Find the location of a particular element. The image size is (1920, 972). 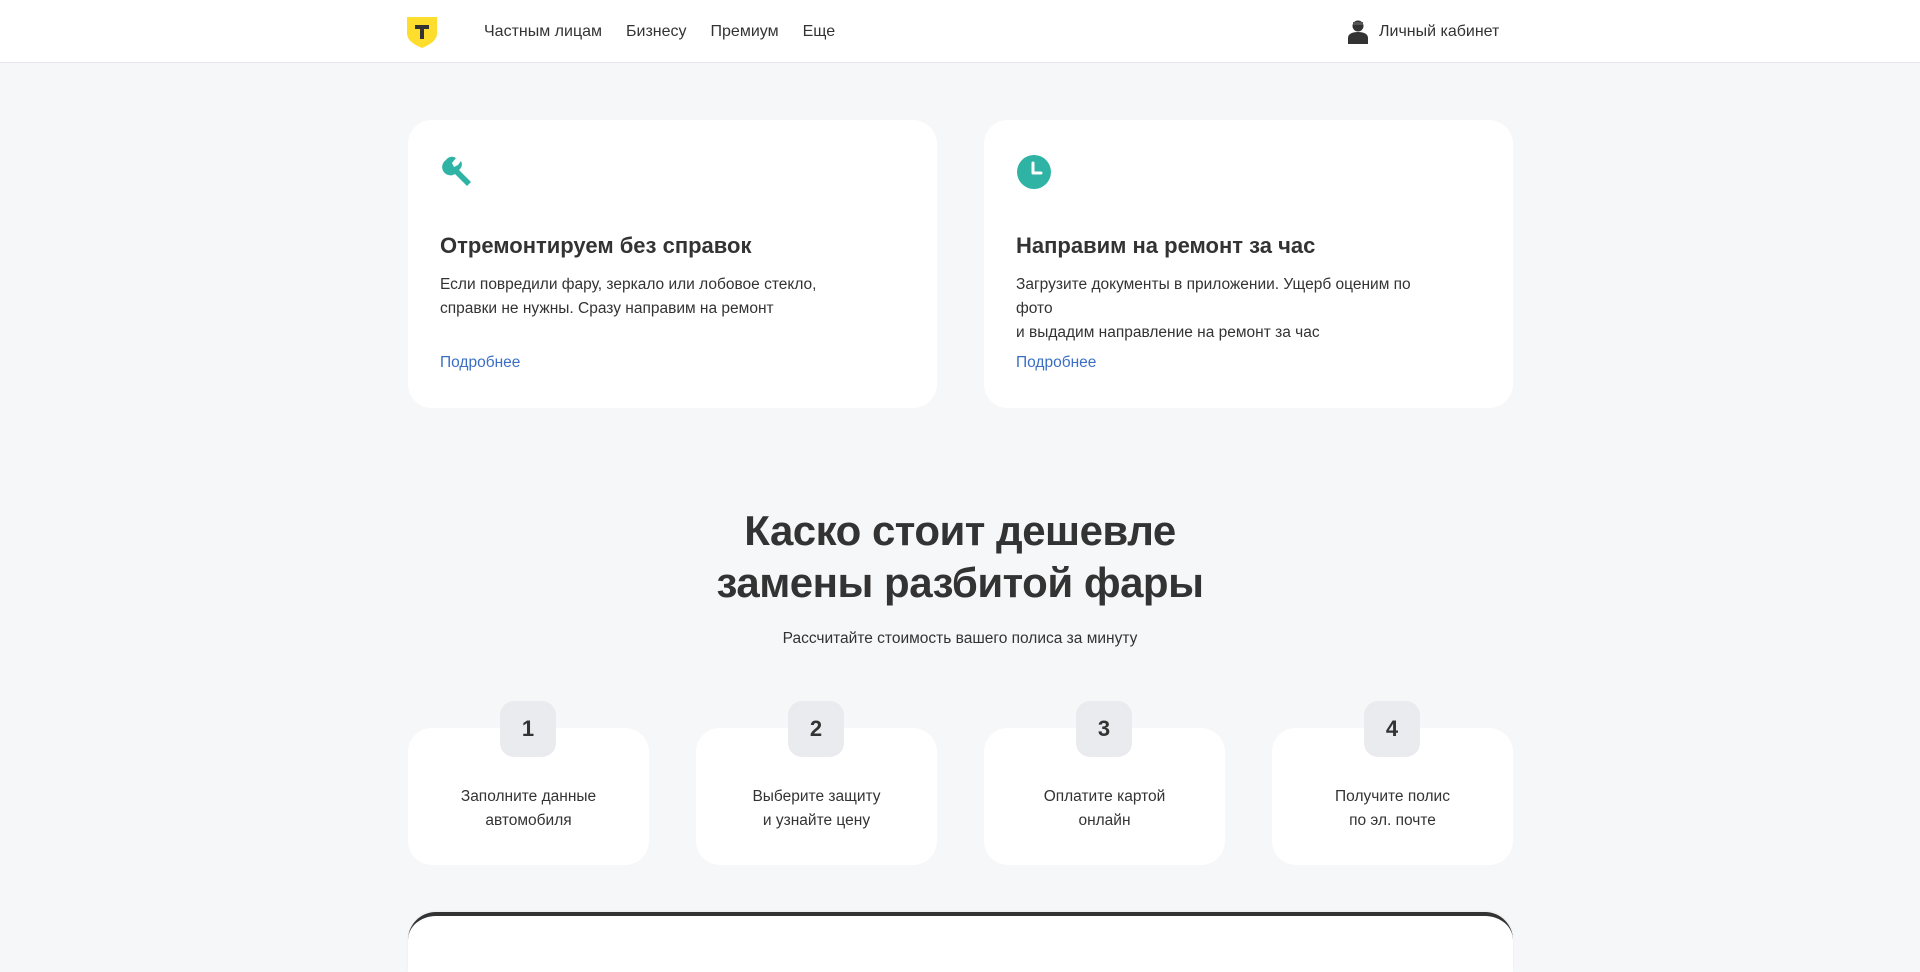

feature-title: Направим на ремонт за час is located at coordinates (1166, 245).